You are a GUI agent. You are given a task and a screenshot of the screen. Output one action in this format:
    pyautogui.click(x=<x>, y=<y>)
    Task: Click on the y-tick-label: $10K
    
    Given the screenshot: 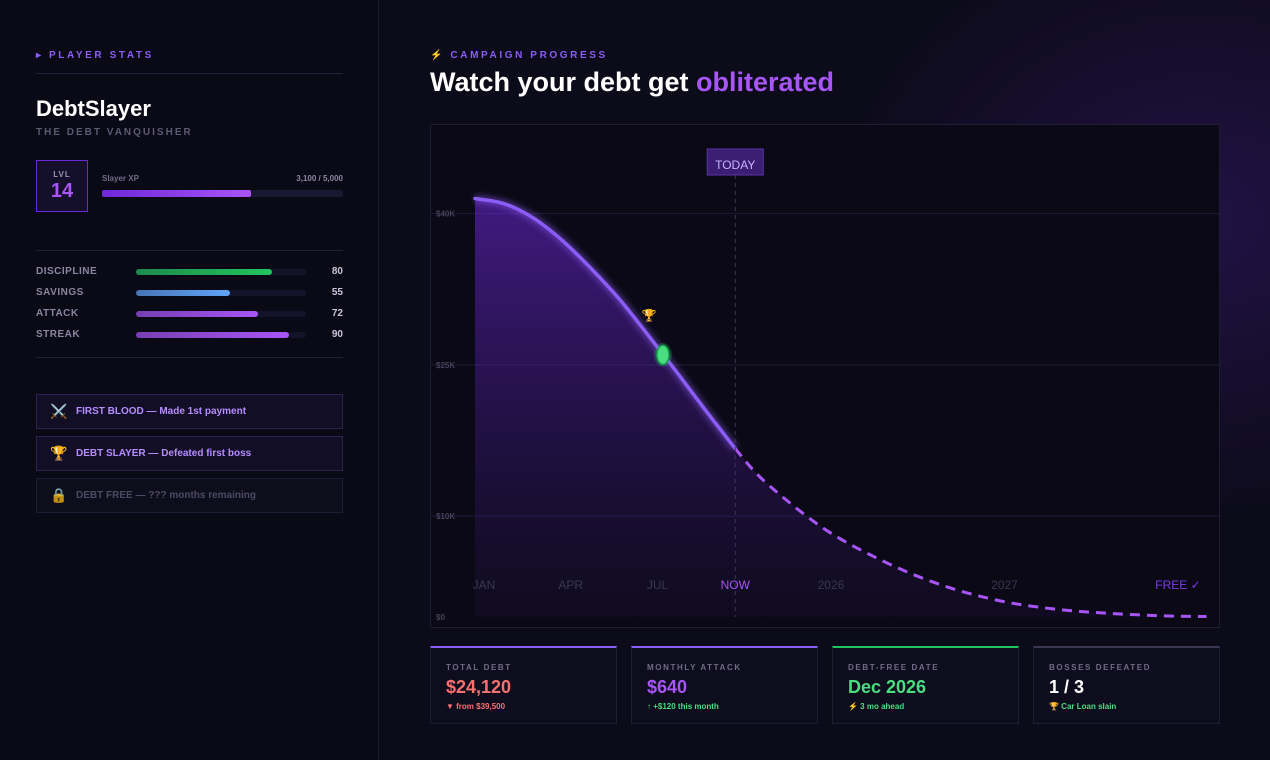 What is the action you would take?
    pyautogui.click(x=445, y=516)
    